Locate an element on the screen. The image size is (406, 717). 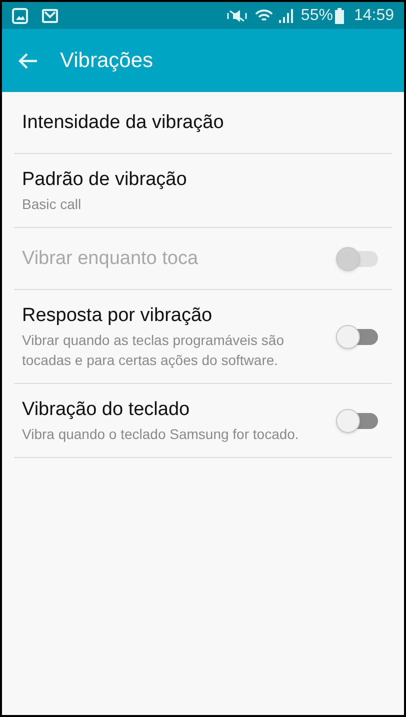
settings-item: Vibração do teclado Vibra quando o teclado Samsung for tocado. is located at coordinates (203, 421).